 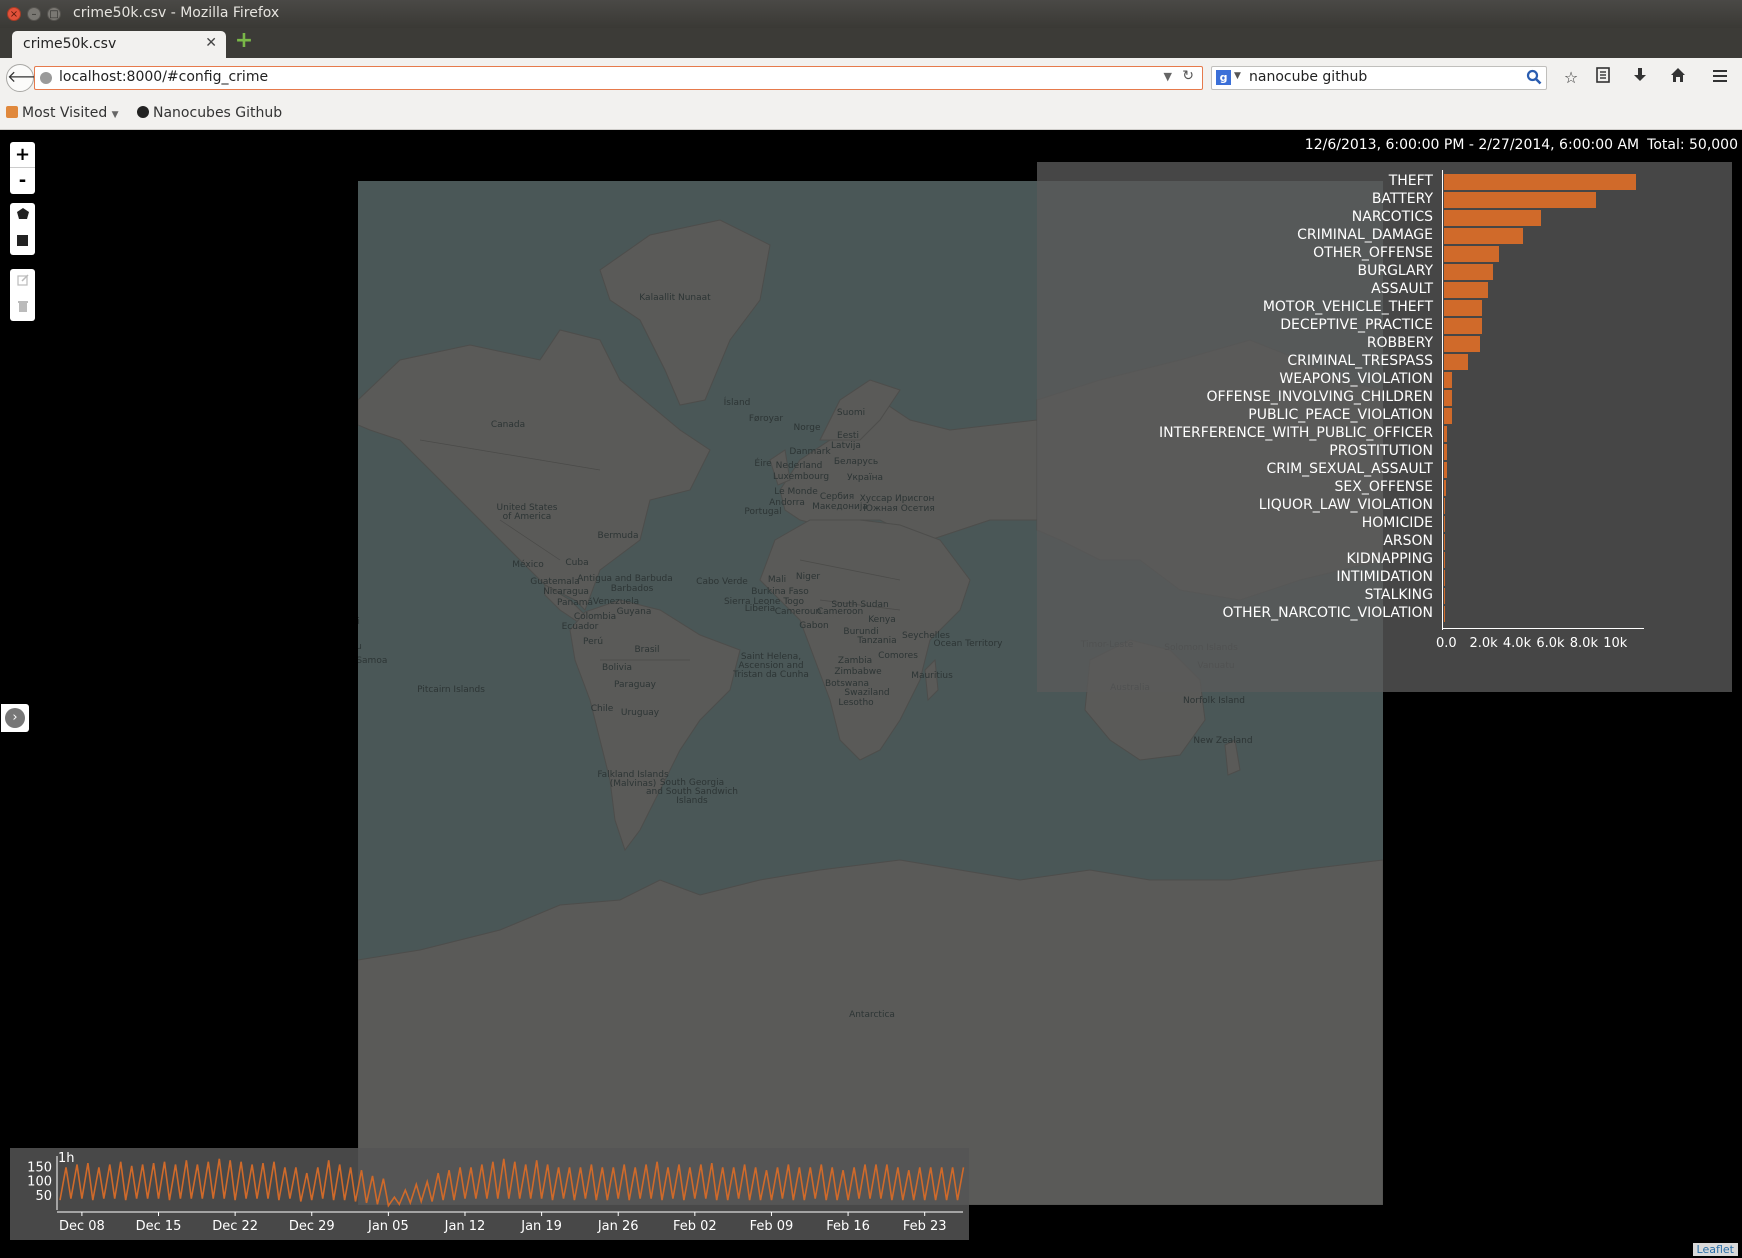 What do you see at coordinates (211, 43) in the screenshot?
I see `tab-close-icon: ✕` at bounding box center [211, 43].